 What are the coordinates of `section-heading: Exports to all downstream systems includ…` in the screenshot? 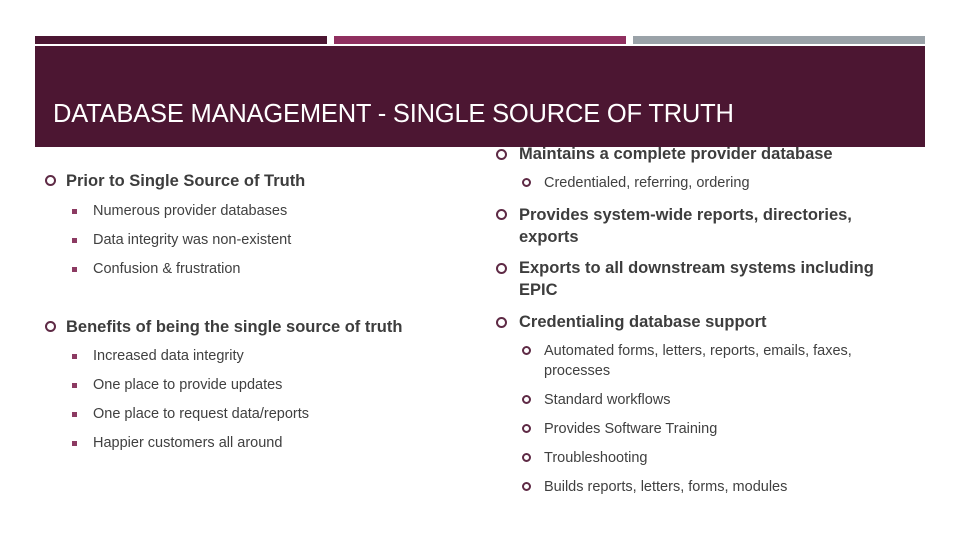 It's located at (696, 268).